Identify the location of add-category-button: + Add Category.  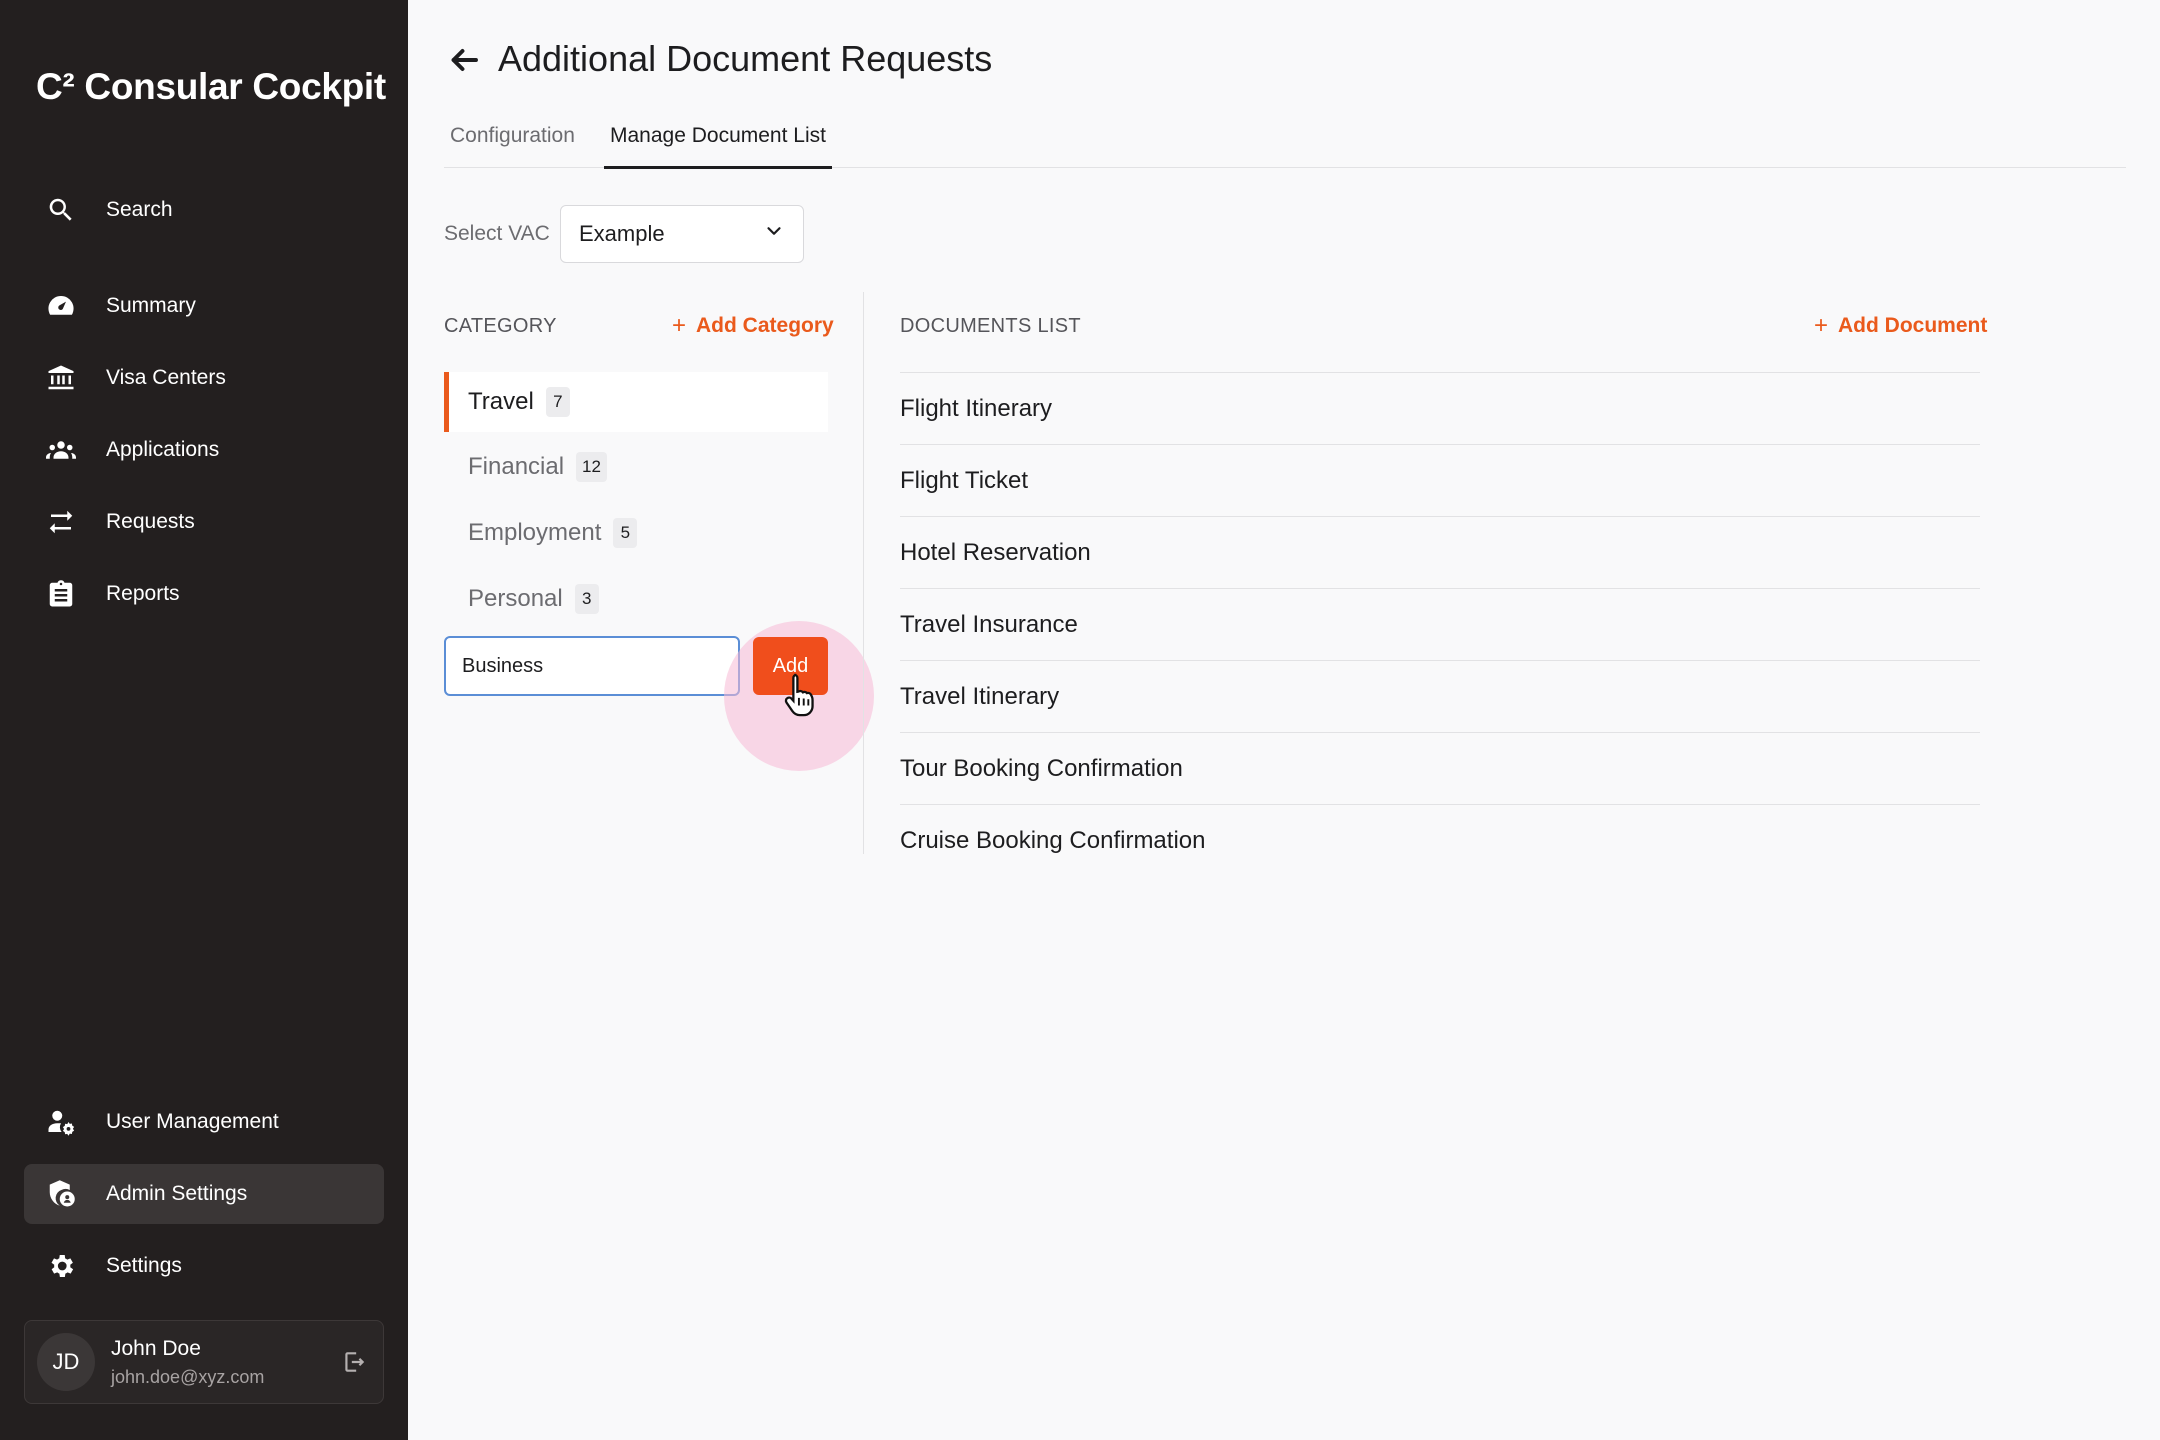
(753, 326).